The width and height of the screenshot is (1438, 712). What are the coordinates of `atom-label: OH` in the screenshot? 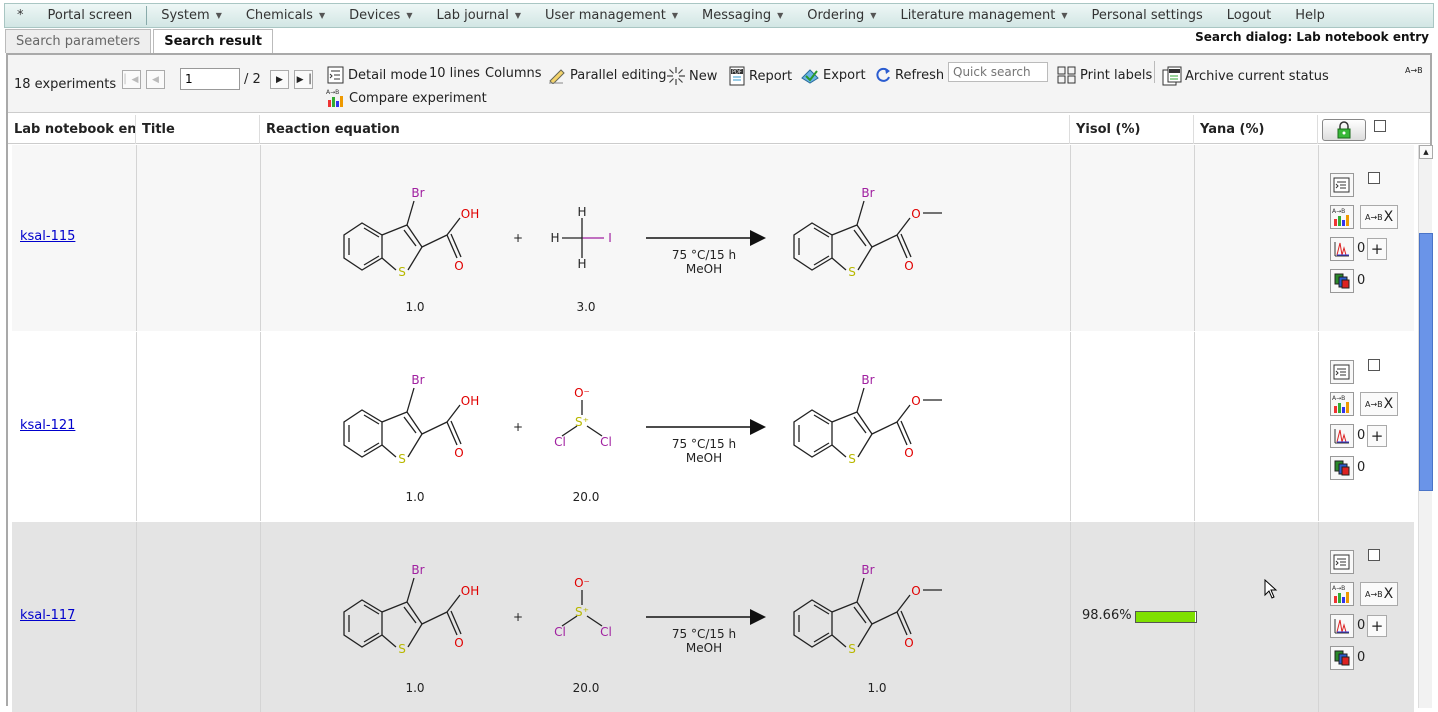 It's located at (470, 214).